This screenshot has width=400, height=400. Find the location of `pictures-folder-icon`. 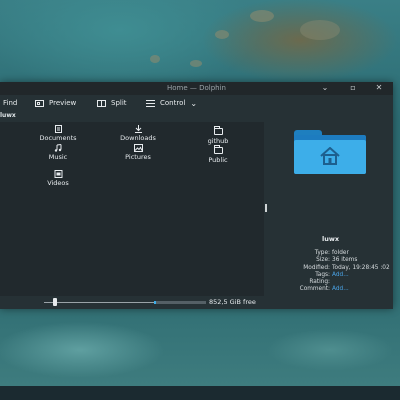

pictures-folder-icon is located at coordinates (138, 148).